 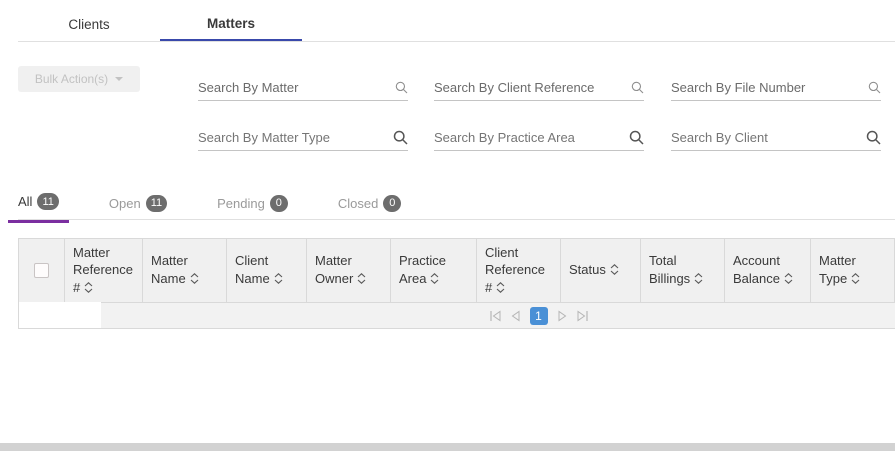 I want to click on search-matter-type-input, so click(x=295, y=137).